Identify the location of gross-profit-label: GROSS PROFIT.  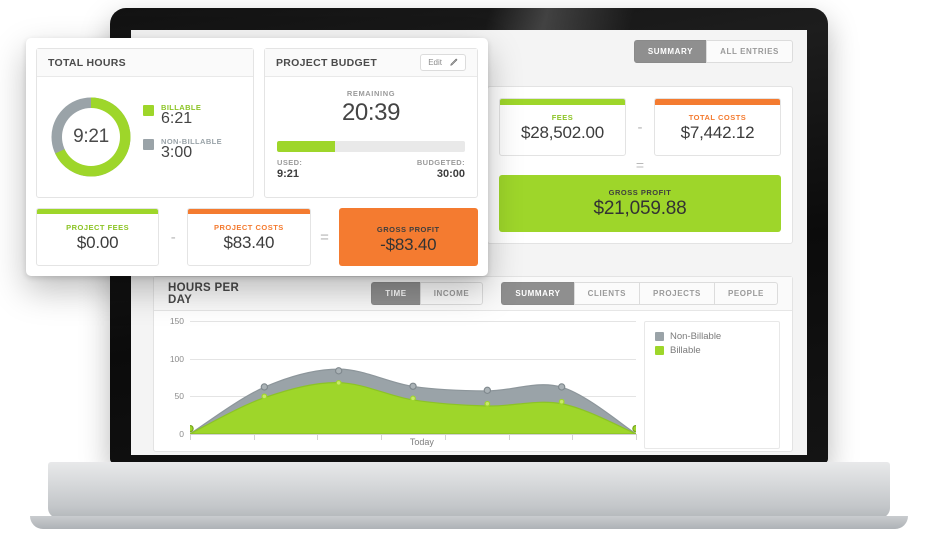
(640, 192).